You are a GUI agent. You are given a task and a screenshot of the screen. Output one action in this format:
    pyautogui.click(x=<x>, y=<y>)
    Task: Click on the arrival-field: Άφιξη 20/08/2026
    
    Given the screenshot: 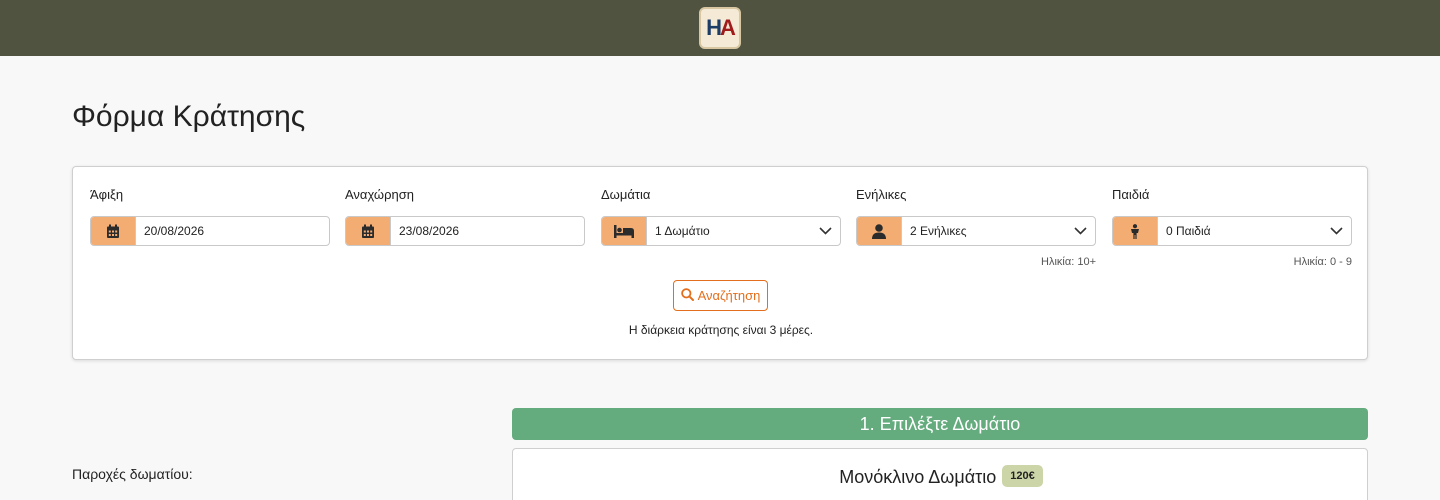 What is the action you would take?
    pyautogui.click(x=210, y=216)
    